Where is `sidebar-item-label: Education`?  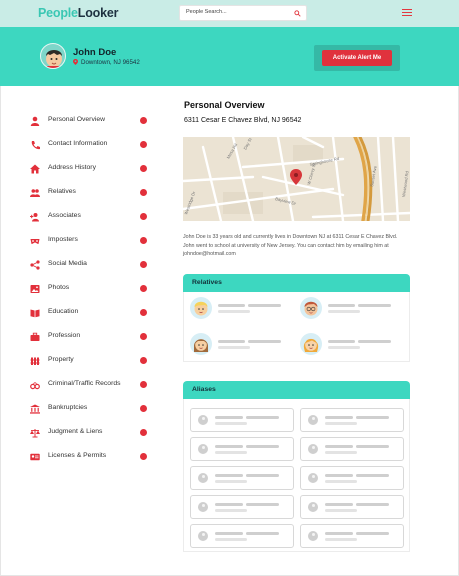
sidebar-item-label: Education is located at coordinates (63, 311).